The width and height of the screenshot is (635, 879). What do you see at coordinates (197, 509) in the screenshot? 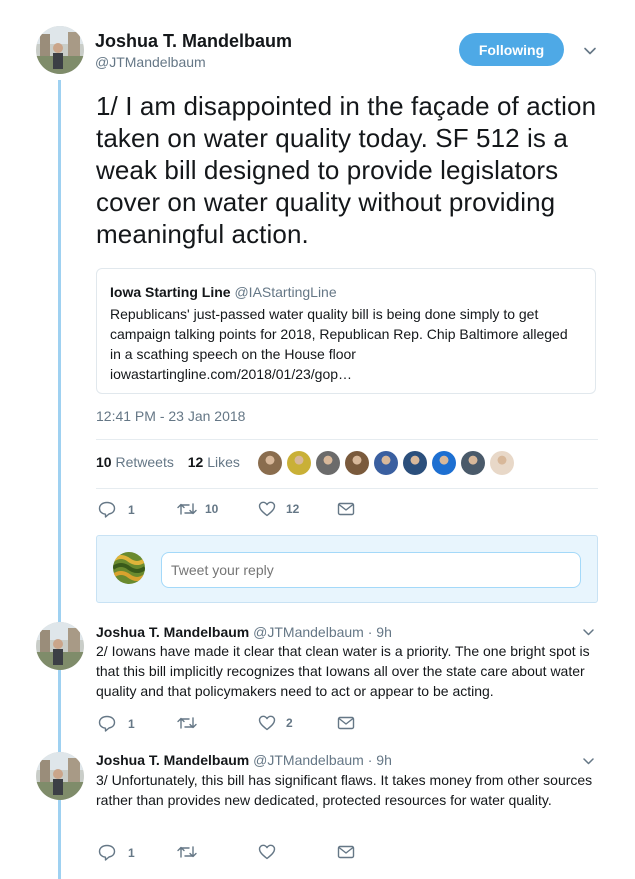
I see `retweet-action: 10` at bounding box center [197, 509].